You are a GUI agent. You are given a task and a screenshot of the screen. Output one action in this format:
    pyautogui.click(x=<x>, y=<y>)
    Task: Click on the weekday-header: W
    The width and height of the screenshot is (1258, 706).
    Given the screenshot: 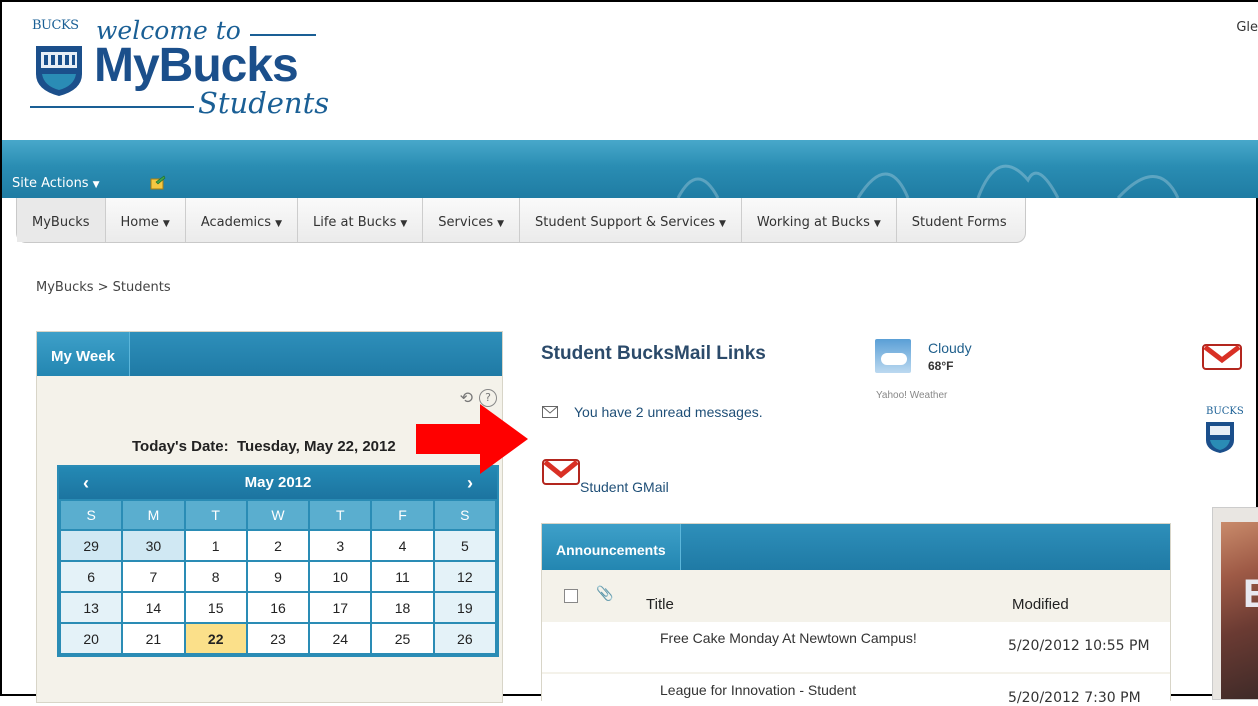 What is the action you would take?
    pyautogui.click(x=278, y=515)
    